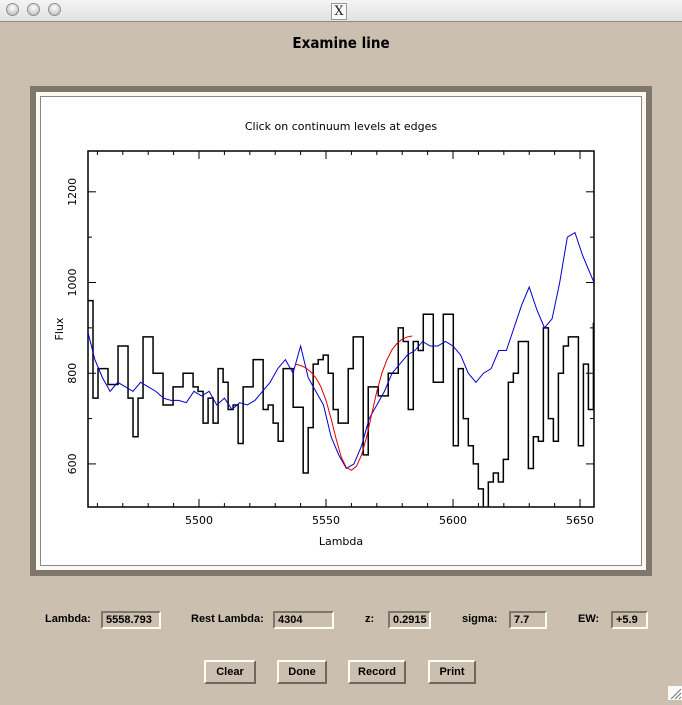 This screenshot has height=705, width=682. I want to click on x-tick-label: 5550, so click(326, 520).